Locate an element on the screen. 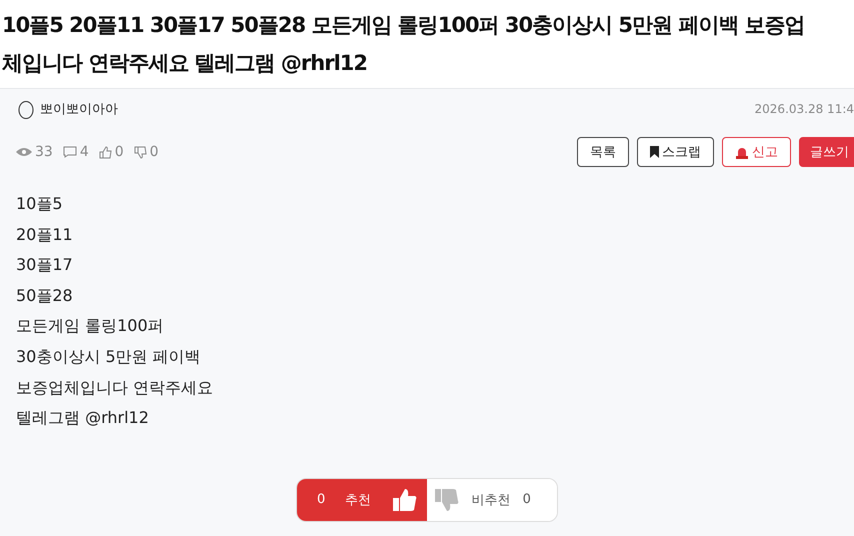  avatar-icon is located at coordinates (26, 109).